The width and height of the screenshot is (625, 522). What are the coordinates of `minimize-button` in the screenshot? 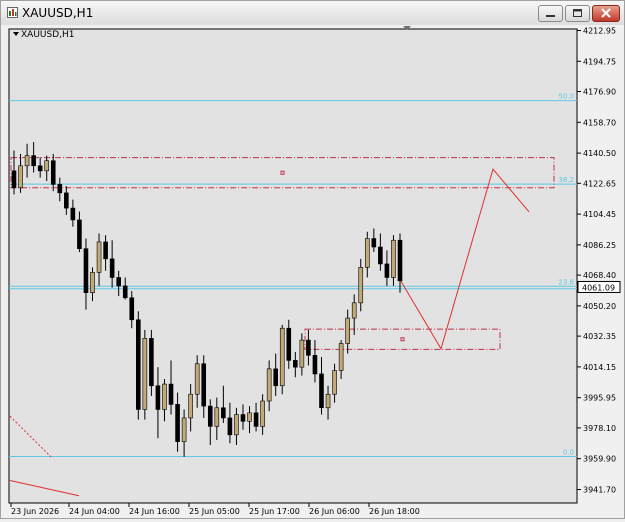 It's located at (550, 13).